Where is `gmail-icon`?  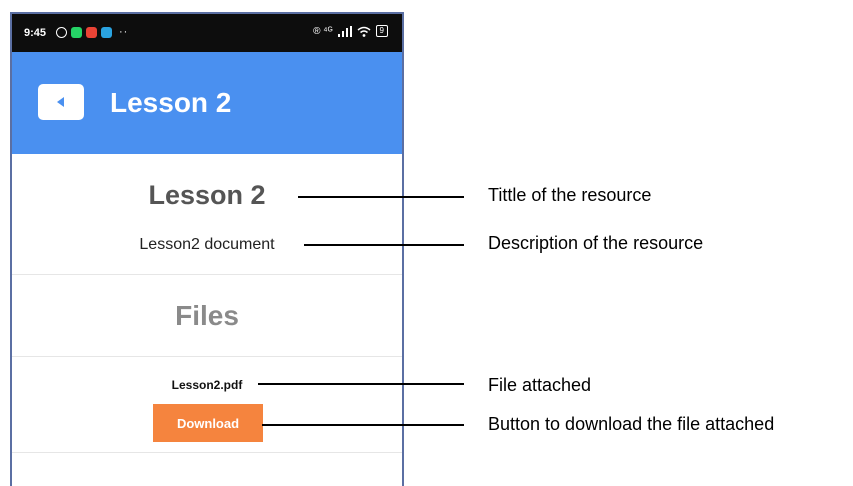
gmail-icon is located at coordinates (91, 32).